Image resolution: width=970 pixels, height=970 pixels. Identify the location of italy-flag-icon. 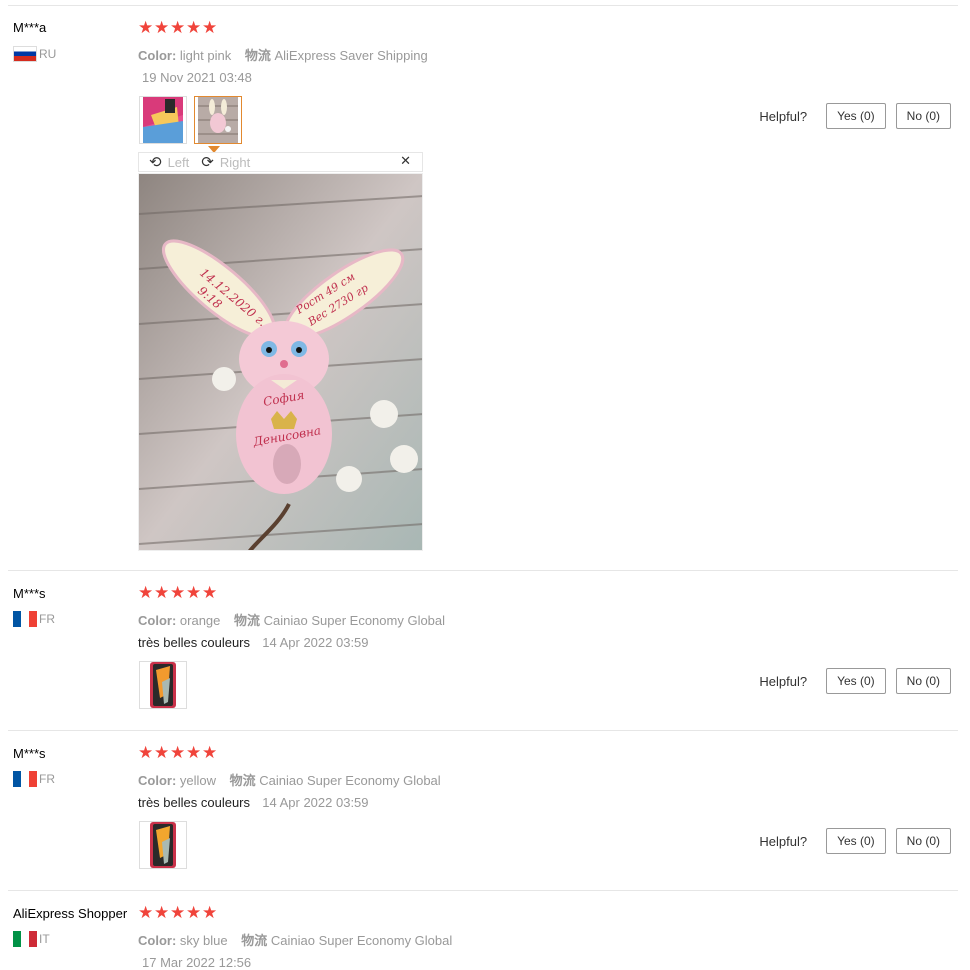
(25, 939).